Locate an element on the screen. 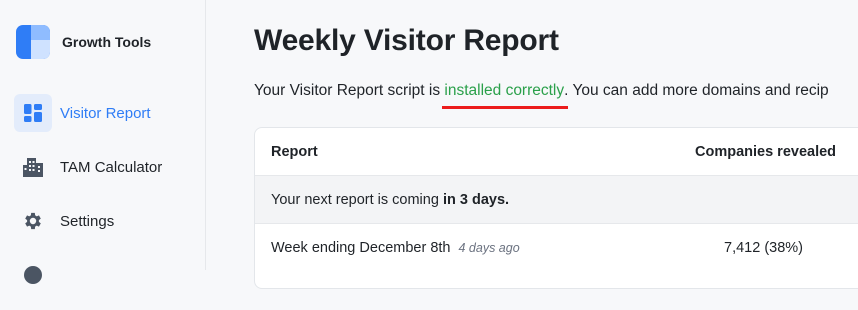 The width and height of the screenshot is (858, 310). sidebar-item-visitor-report: Visitor Report is located at coordinates (109, 113).